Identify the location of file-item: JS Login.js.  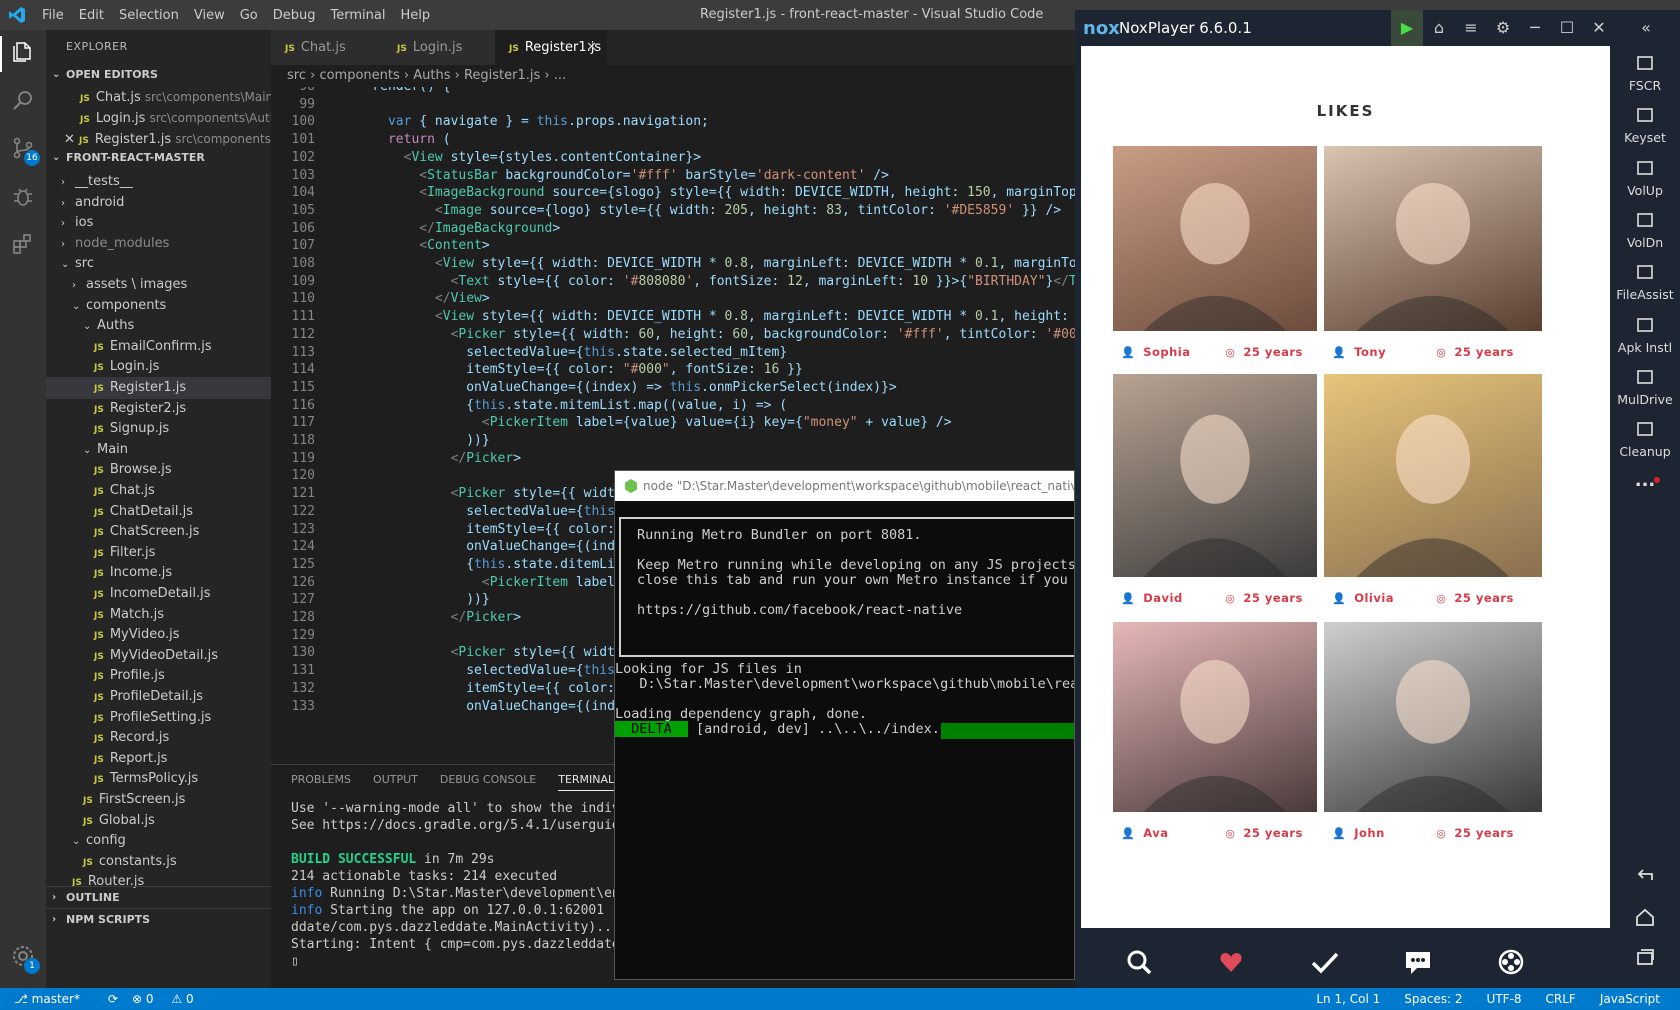
(158, 367).